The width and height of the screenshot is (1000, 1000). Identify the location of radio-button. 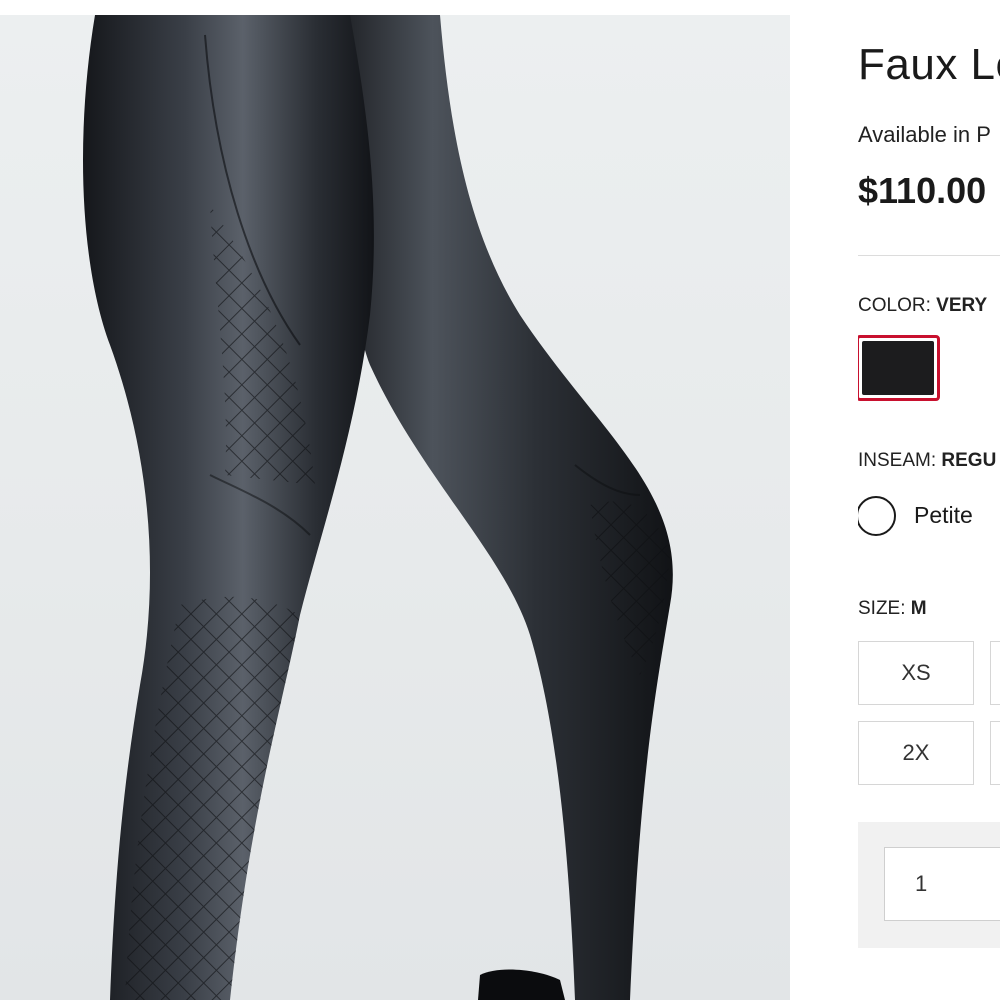
(877, 516).